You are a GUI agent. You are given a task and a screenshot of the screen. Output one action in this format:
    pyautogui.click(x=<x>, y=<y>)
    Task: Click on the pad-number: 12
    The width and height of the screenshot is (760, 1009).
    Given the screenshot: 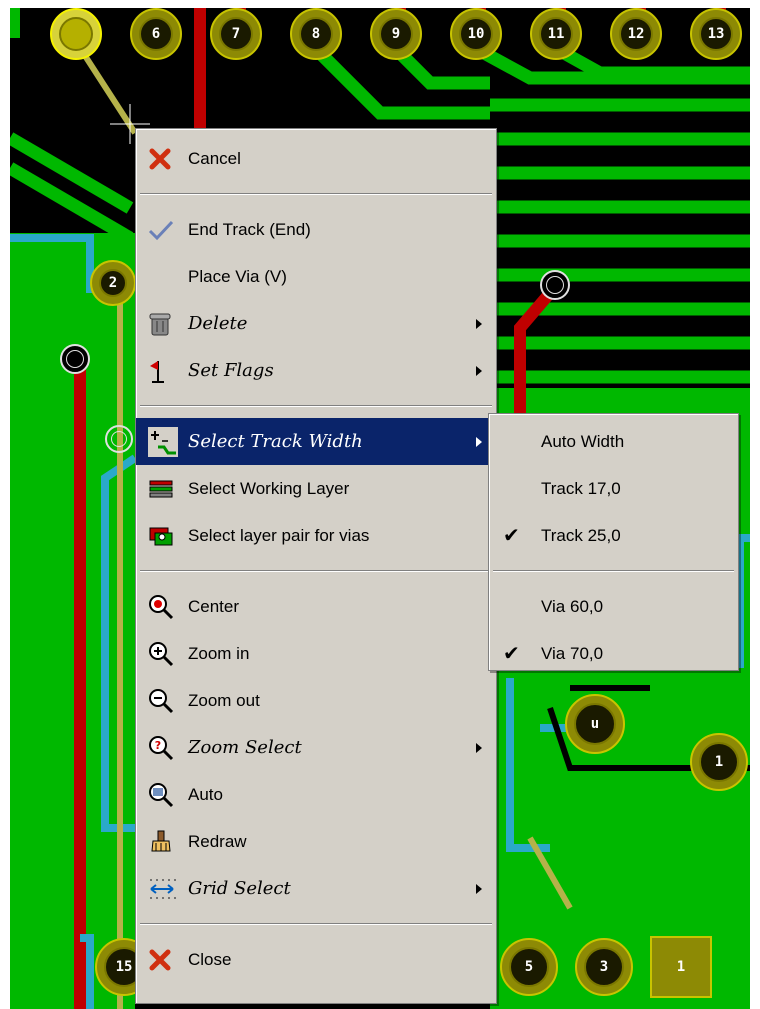 What is the action you would take?
    pyautogui.click(x=636, y=34)
    